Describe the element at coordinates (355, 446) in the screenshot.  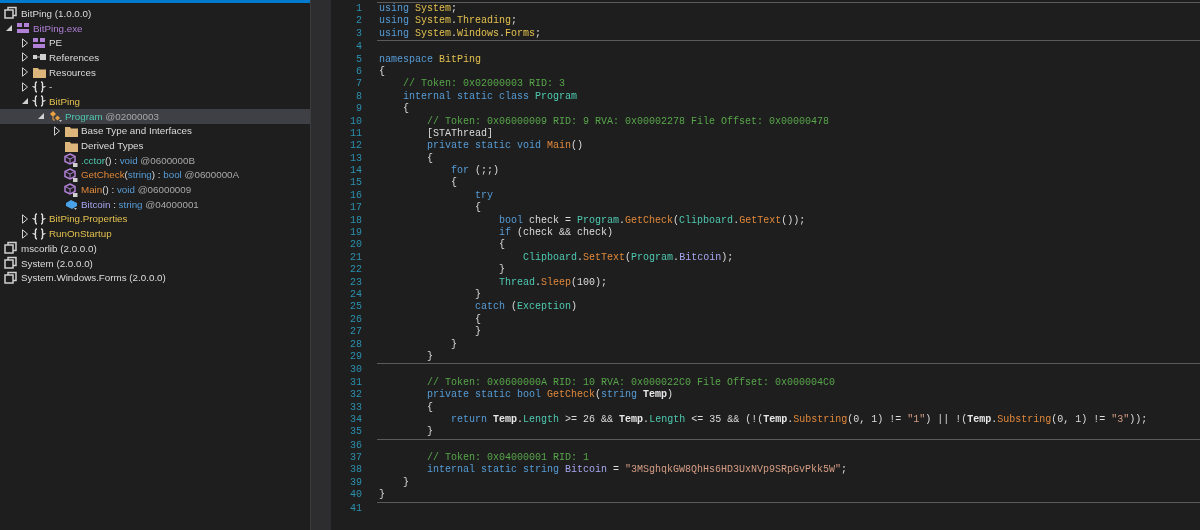
I see `line-number: 36` at that location.